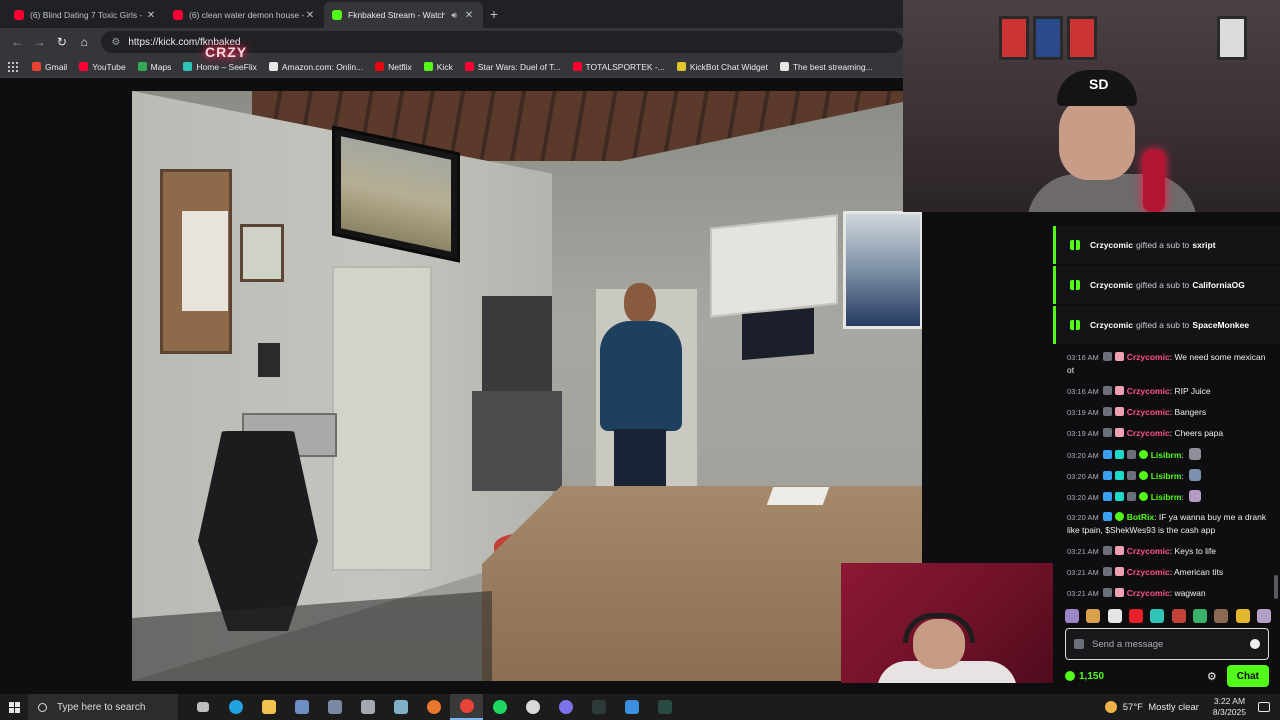  Describe the element at coordinates (469, 66) in the screenshot. I see `youtube-icon` at that location.